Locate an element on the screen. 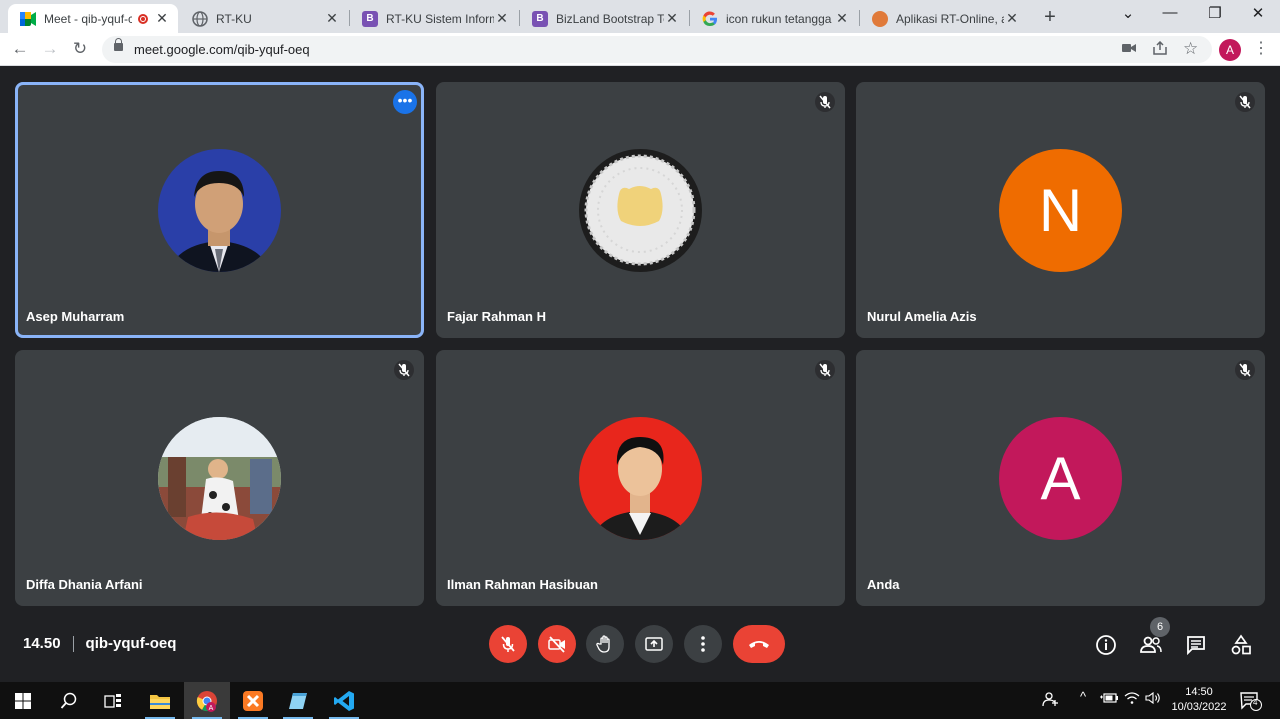 The width and height of the screenshot is (1280, 719). tab-search-chevron-icon: ⌄ is located at coordinates (1128, 15).